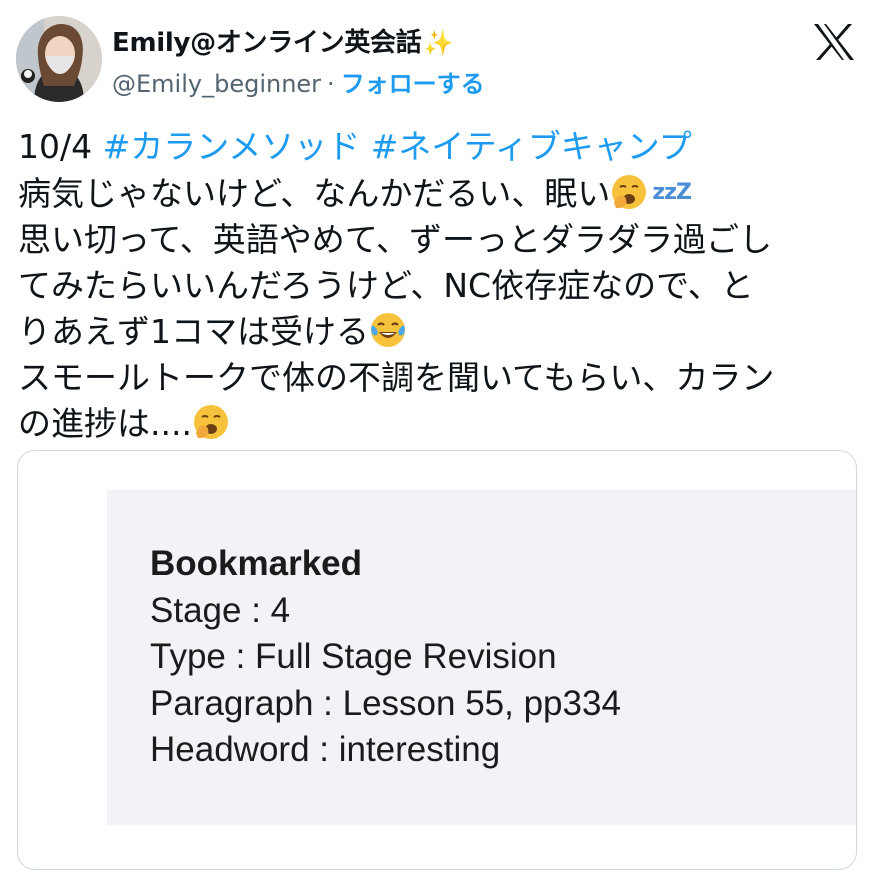 This screenshot has width=878, height=888. I want to click on date-text: 10/4, so click(60, 146).